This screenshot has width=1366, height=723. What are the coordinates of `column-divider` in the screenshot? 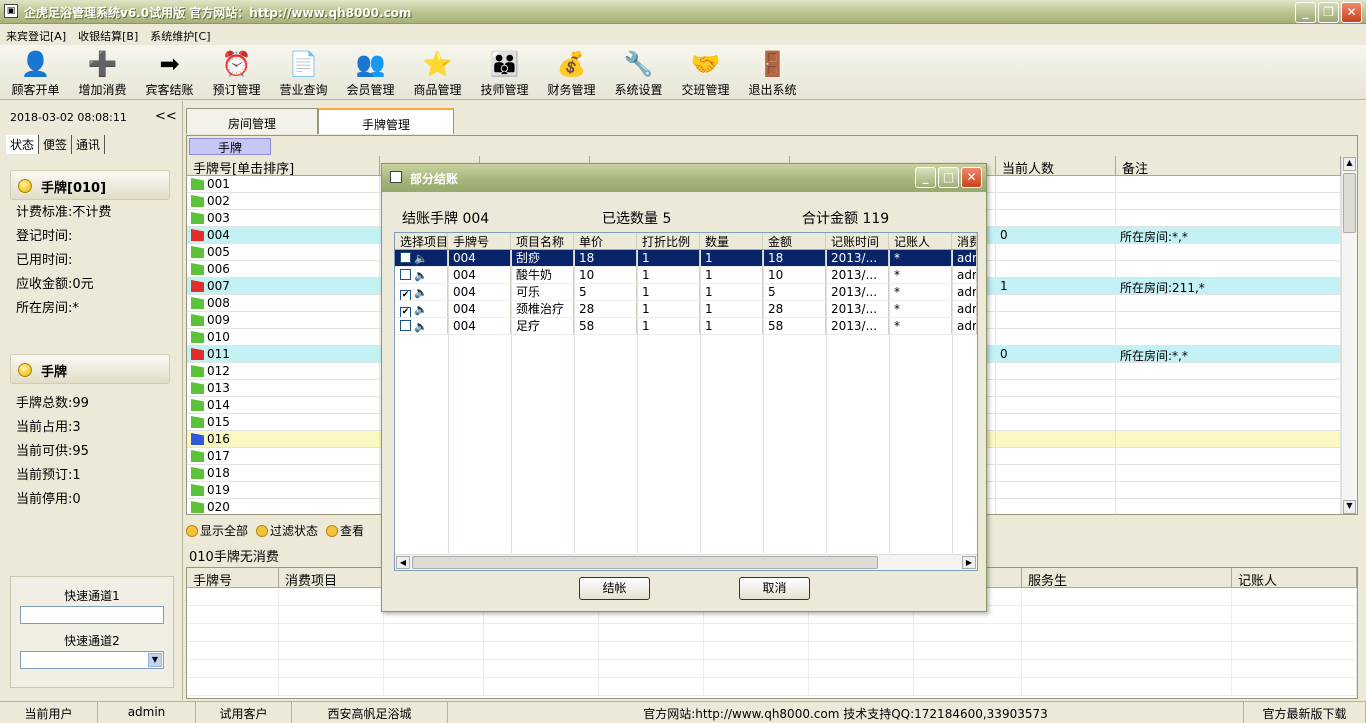 It's located at (574, 401).